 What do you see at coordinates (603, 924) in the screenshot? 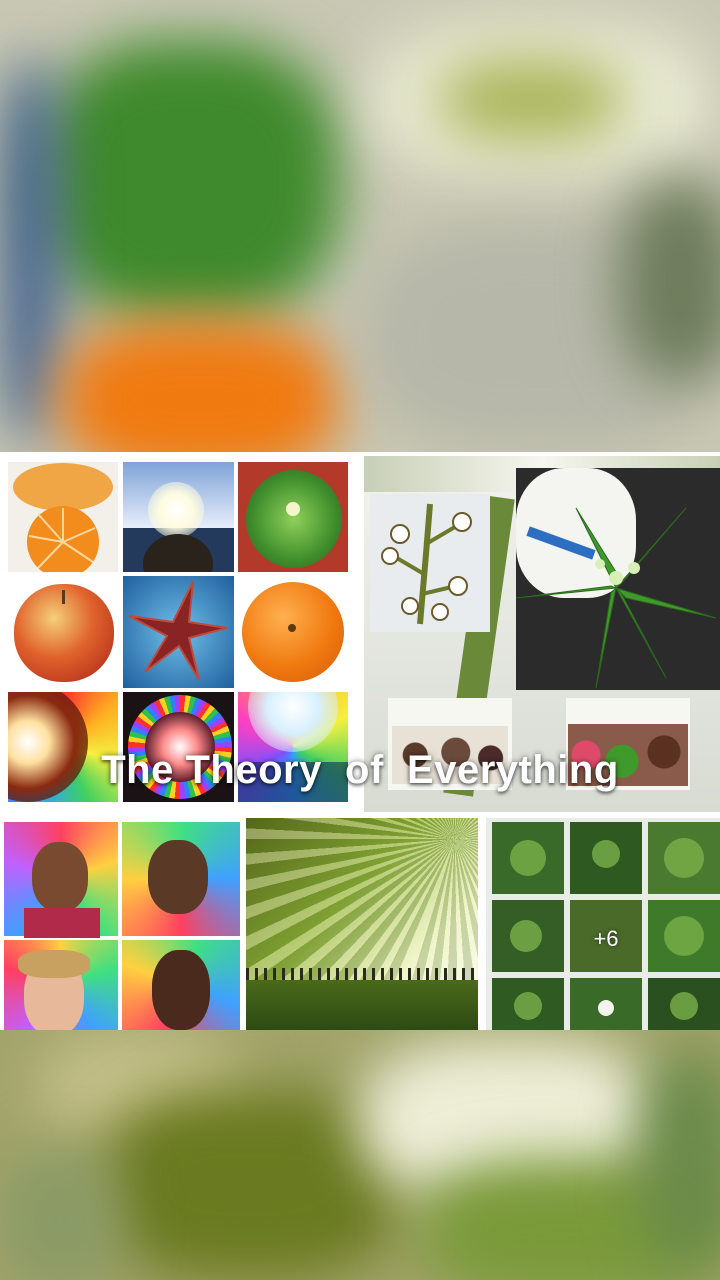
I see `photo-plant-grid` at bounding box center [603, 924].